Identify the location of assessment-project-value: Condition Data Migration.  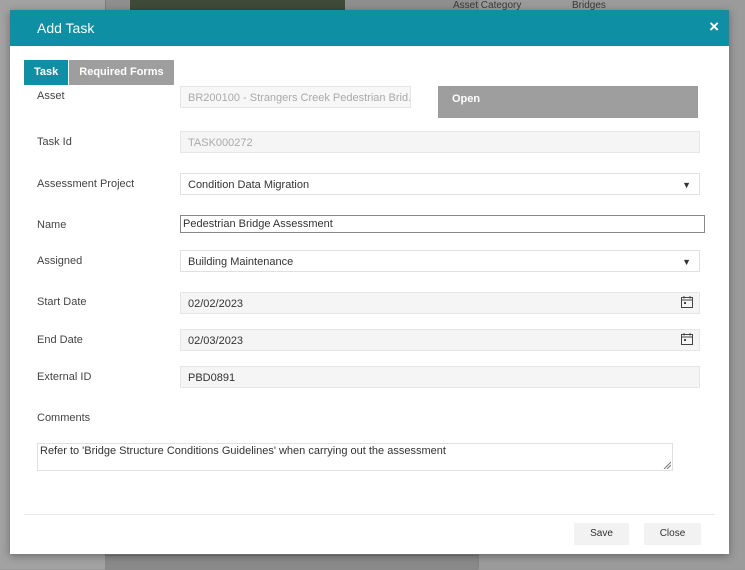
(249, 185).